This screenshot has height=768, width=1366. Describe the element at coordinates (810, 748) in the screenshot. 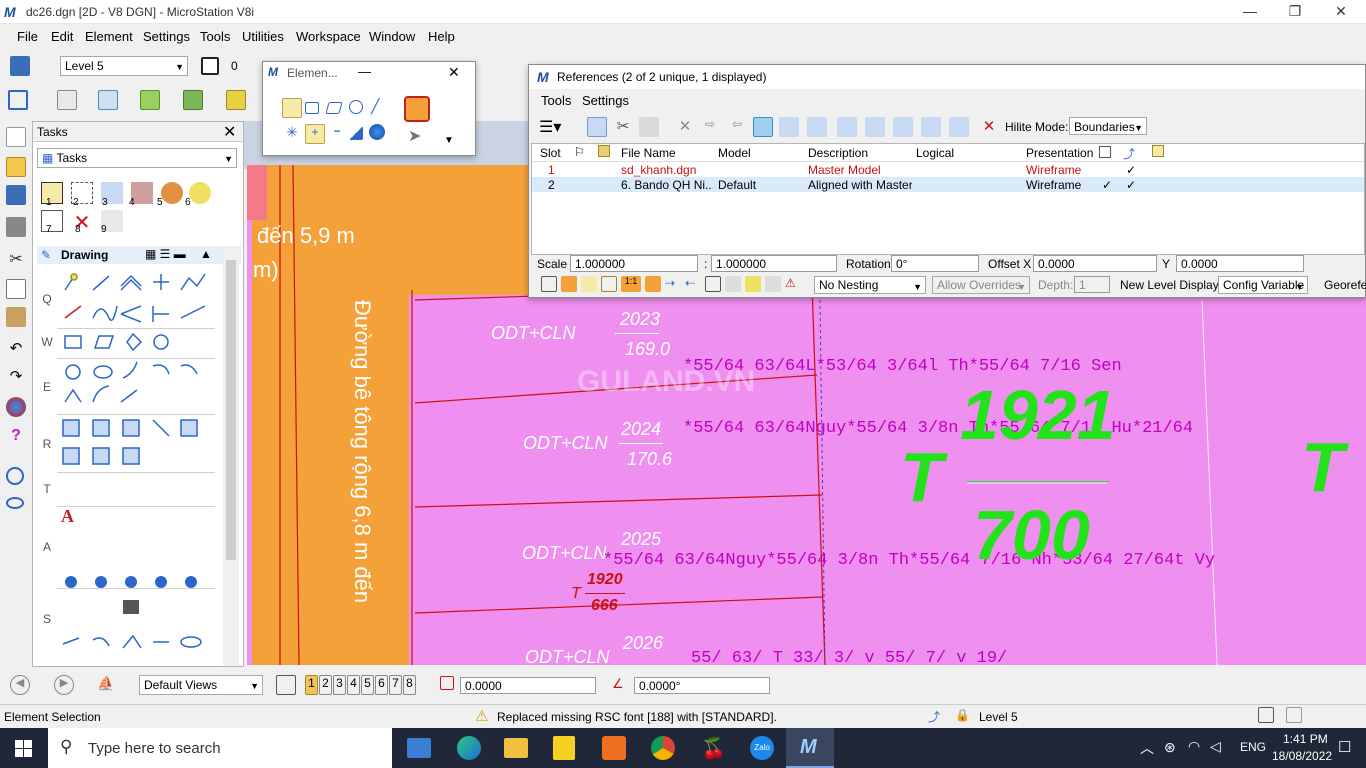

I see `microstation-taskbar-button: M` at that location.